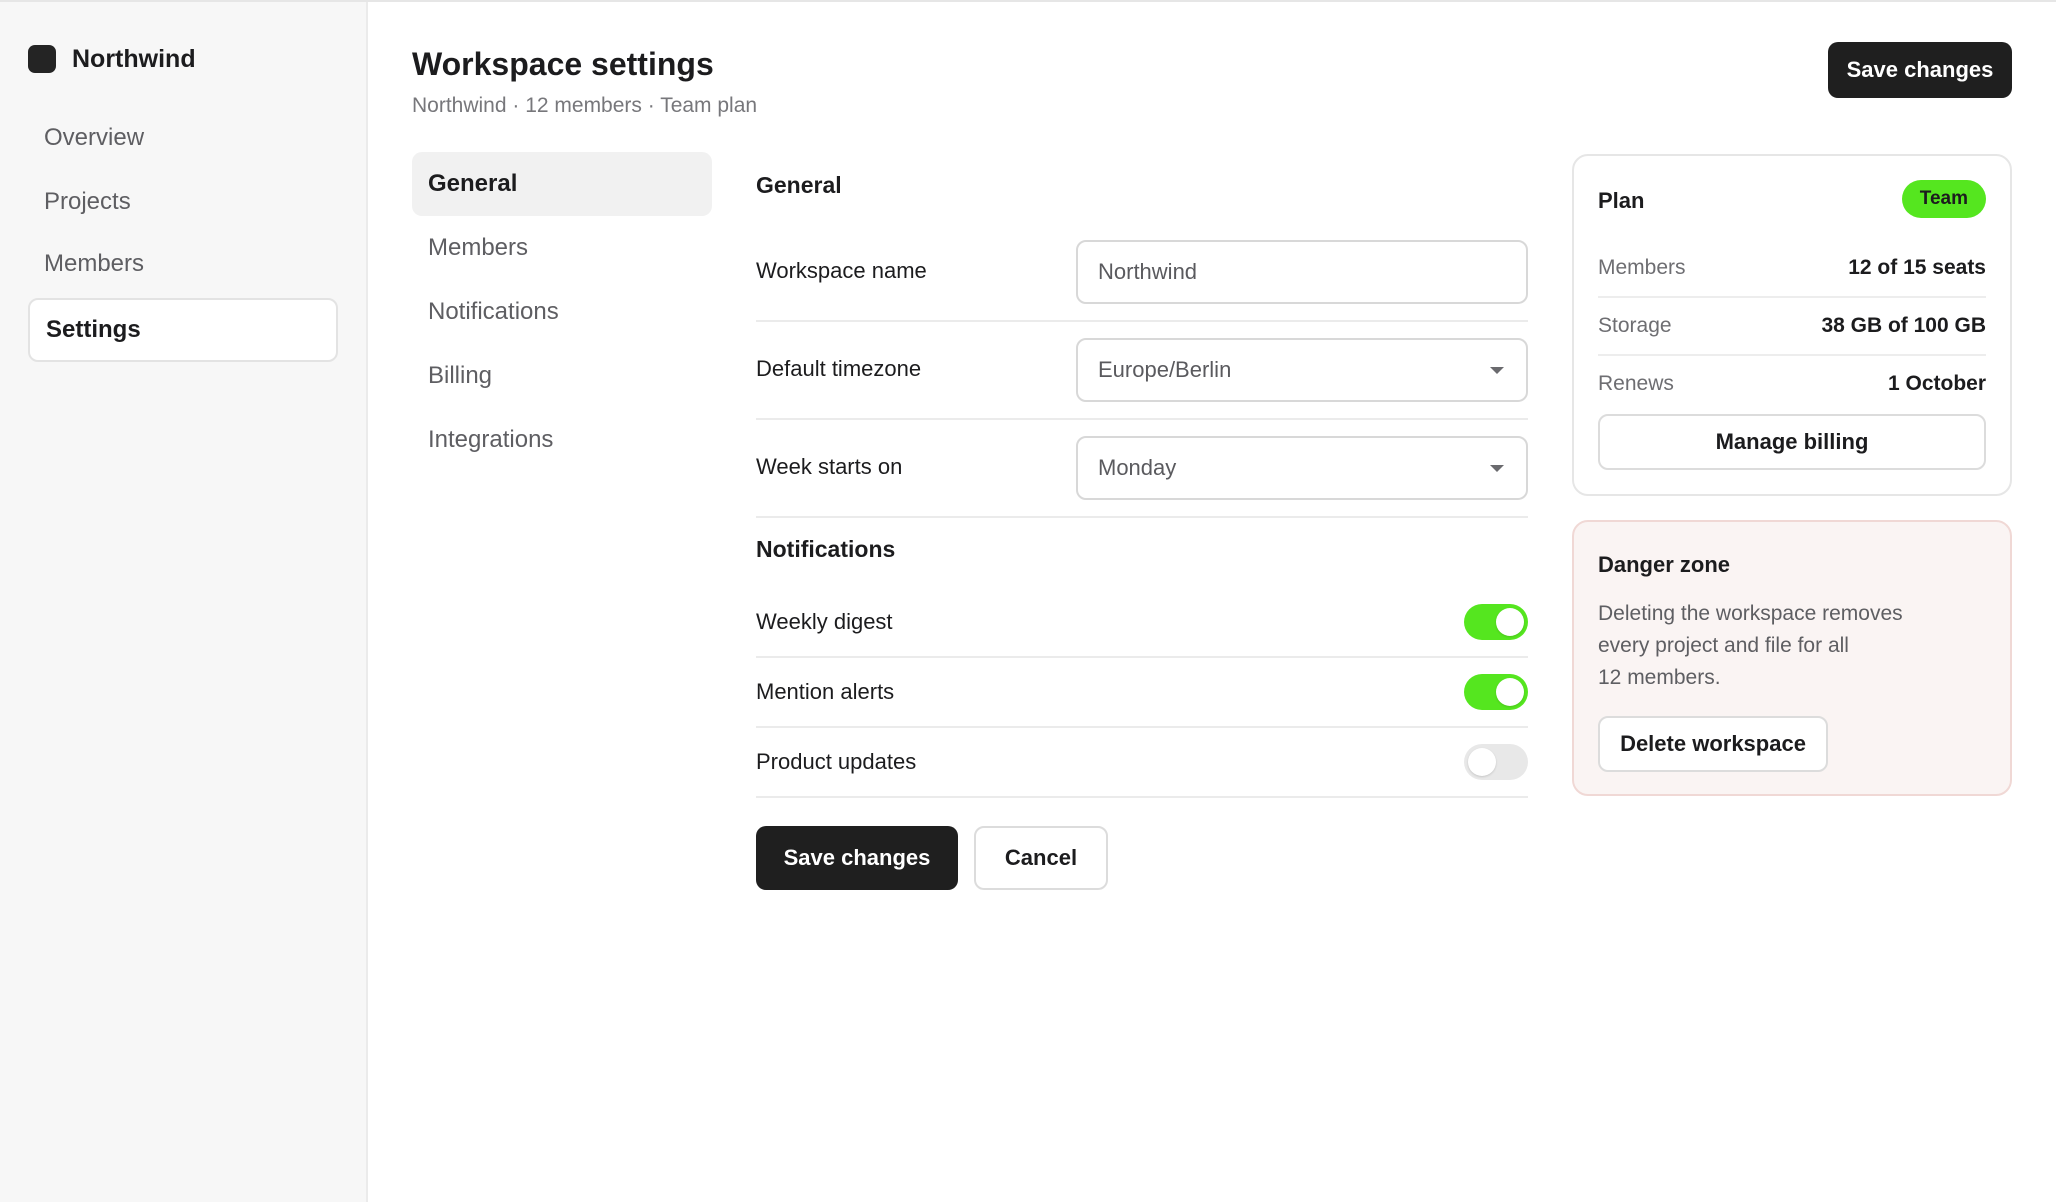  Describe the element at coordinates (1636, 383) in the screenshot. I see `plan-renews-label: Renews` at that location.